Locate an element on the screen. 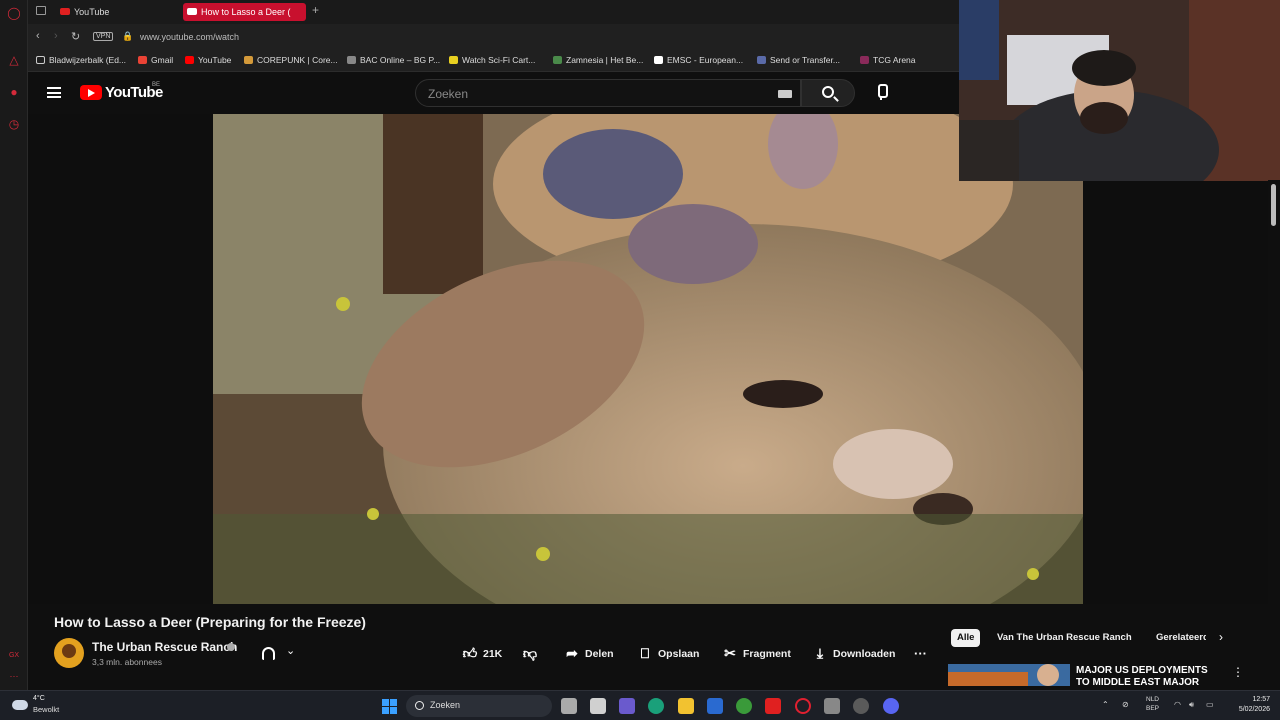 The height and width of the screenshot is (720, 1280). page-scrollbar is located at coordinates (1274, 435).